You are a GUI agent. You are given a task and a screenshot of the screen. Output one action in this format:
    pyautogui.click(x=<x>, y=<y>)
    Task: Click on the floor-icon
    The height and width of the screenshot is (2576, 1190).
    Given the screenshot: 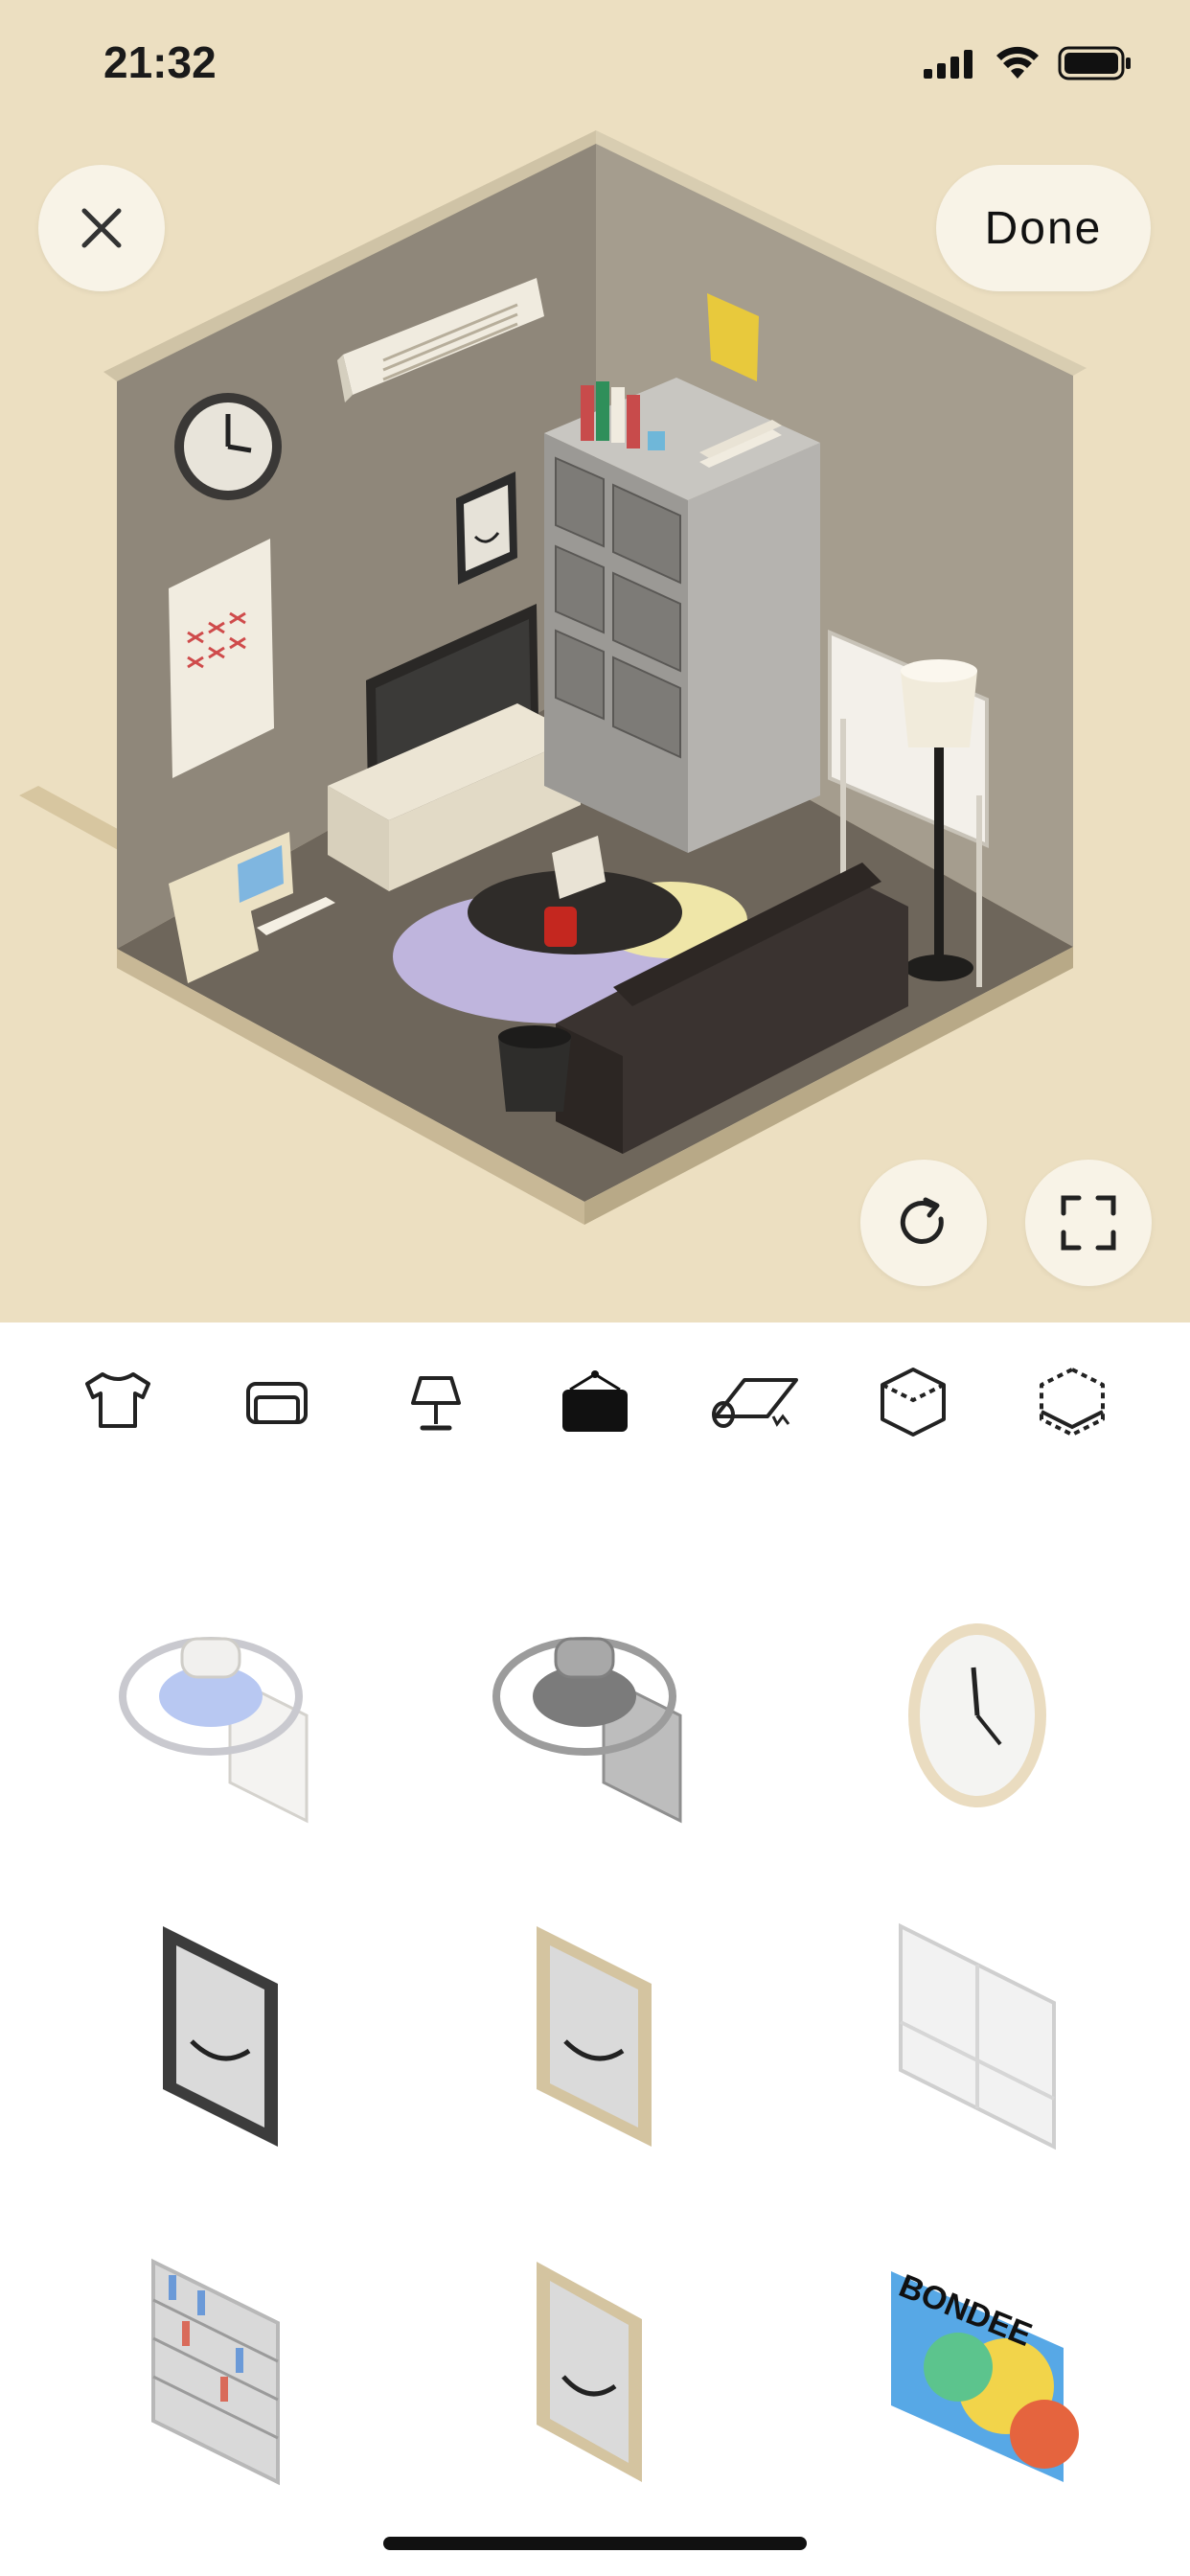 What is the action you would take?
    pyautogui.click(x=914, y=1402)
    